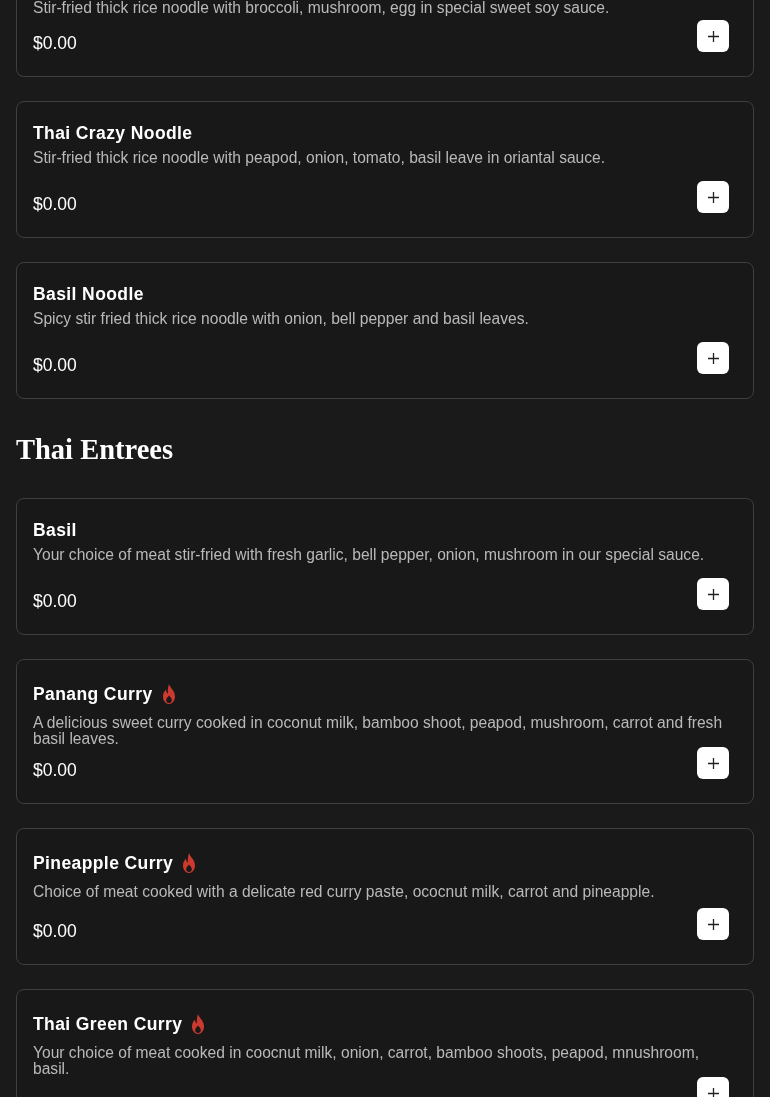 Image resolution: width=770 pixels, height=1097 pixels. What do you see at coordinates (369, 555) in the screenshot?
I see `item-description: Your choice of meat stir-fried with fresh garlic, bell pepper, onion, mushroom in our special sauce.` at bounding box center [369, 555].